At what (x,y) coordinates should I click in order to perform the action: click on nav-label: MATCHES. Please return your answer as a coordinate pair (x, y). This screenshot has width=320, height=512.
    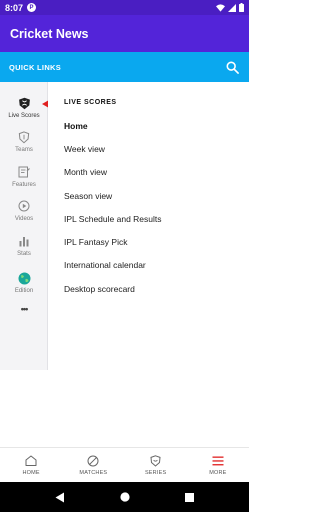
    Looking at the image, I should click on (93, 472).